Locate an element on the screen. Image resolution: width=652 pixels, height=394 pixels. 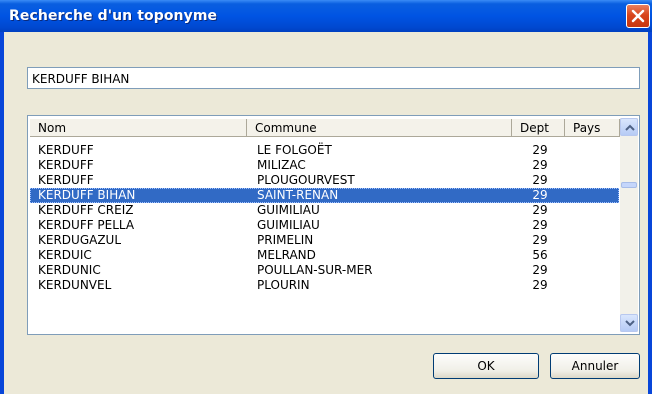
cancel-button: Annuler is located at coordinates (595, 366).